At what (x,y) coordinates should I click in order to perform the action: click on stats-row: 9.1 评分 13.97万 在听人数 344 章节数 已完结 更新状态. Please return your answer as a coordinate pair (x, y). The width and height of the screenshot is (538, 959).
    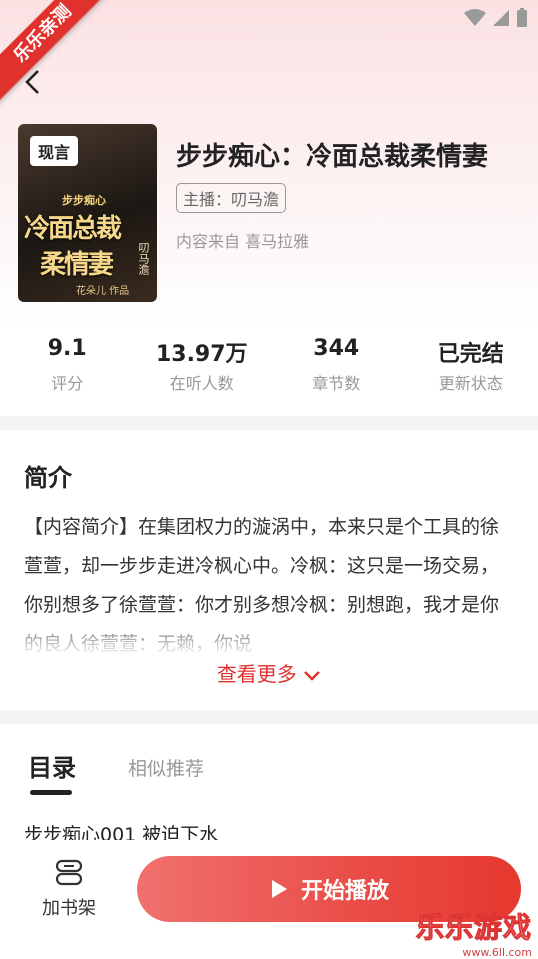
    Looking at the image, I should click on (269, 365).